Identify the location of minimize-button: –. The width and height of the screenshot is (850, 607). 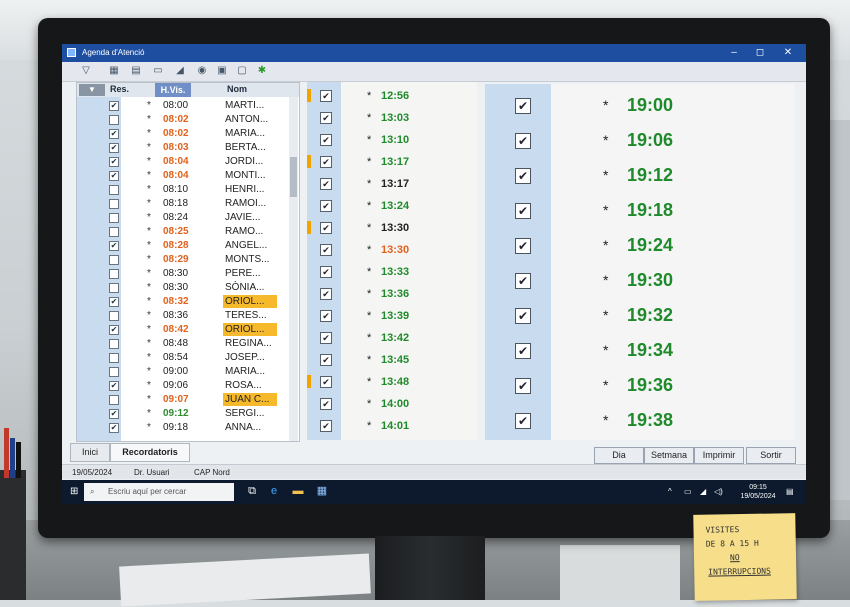
(734, 53).